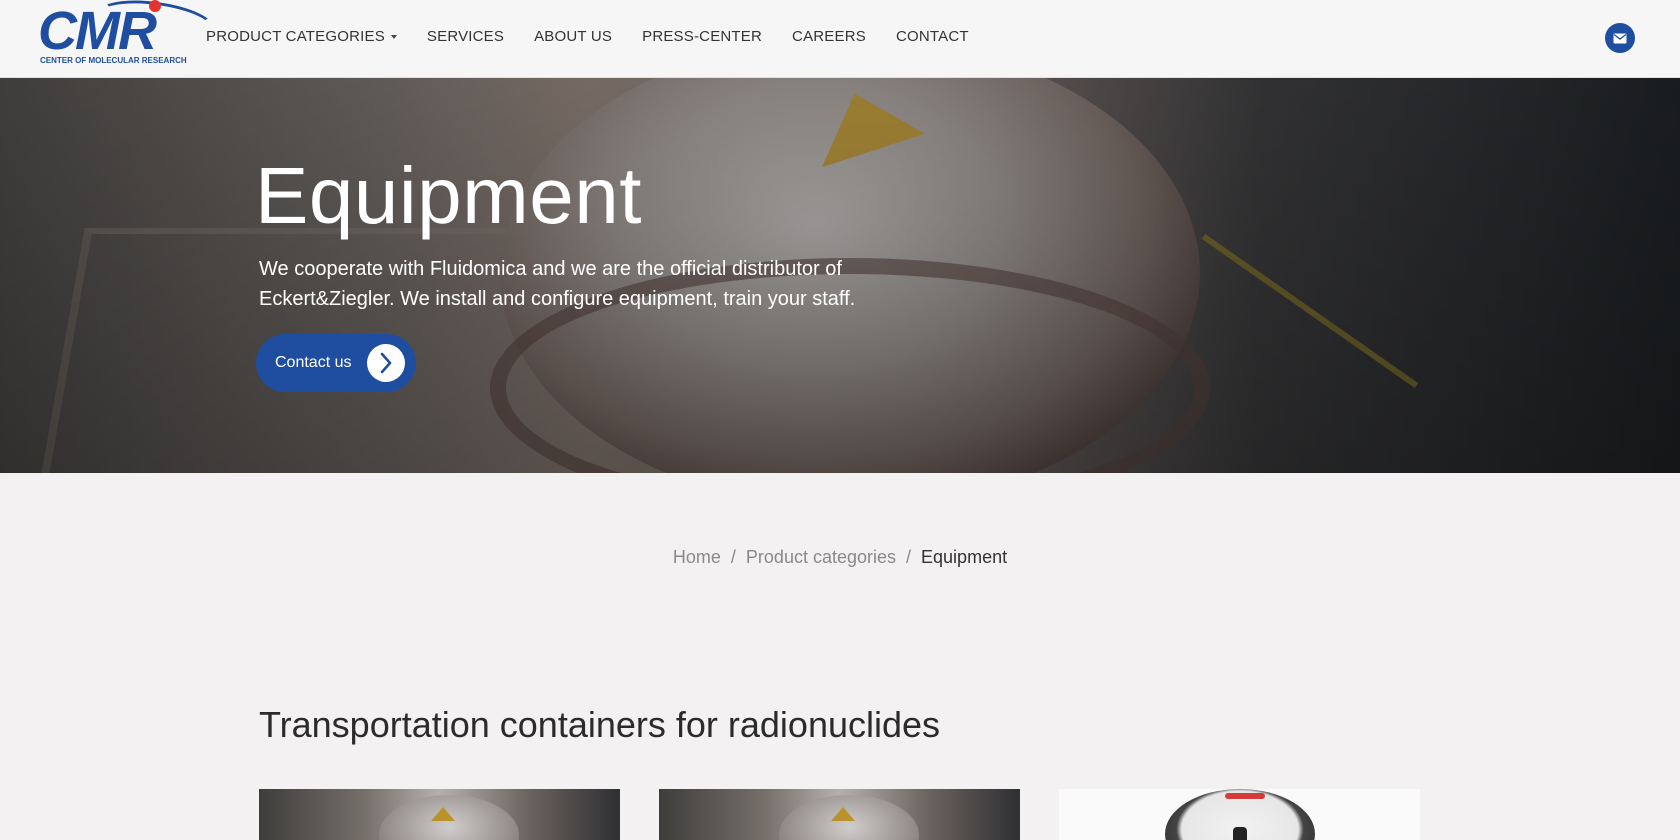 The width and height of the screenshot is (1680, 840). I want to click on contact-us-button: Contact us, so click(336, 363).